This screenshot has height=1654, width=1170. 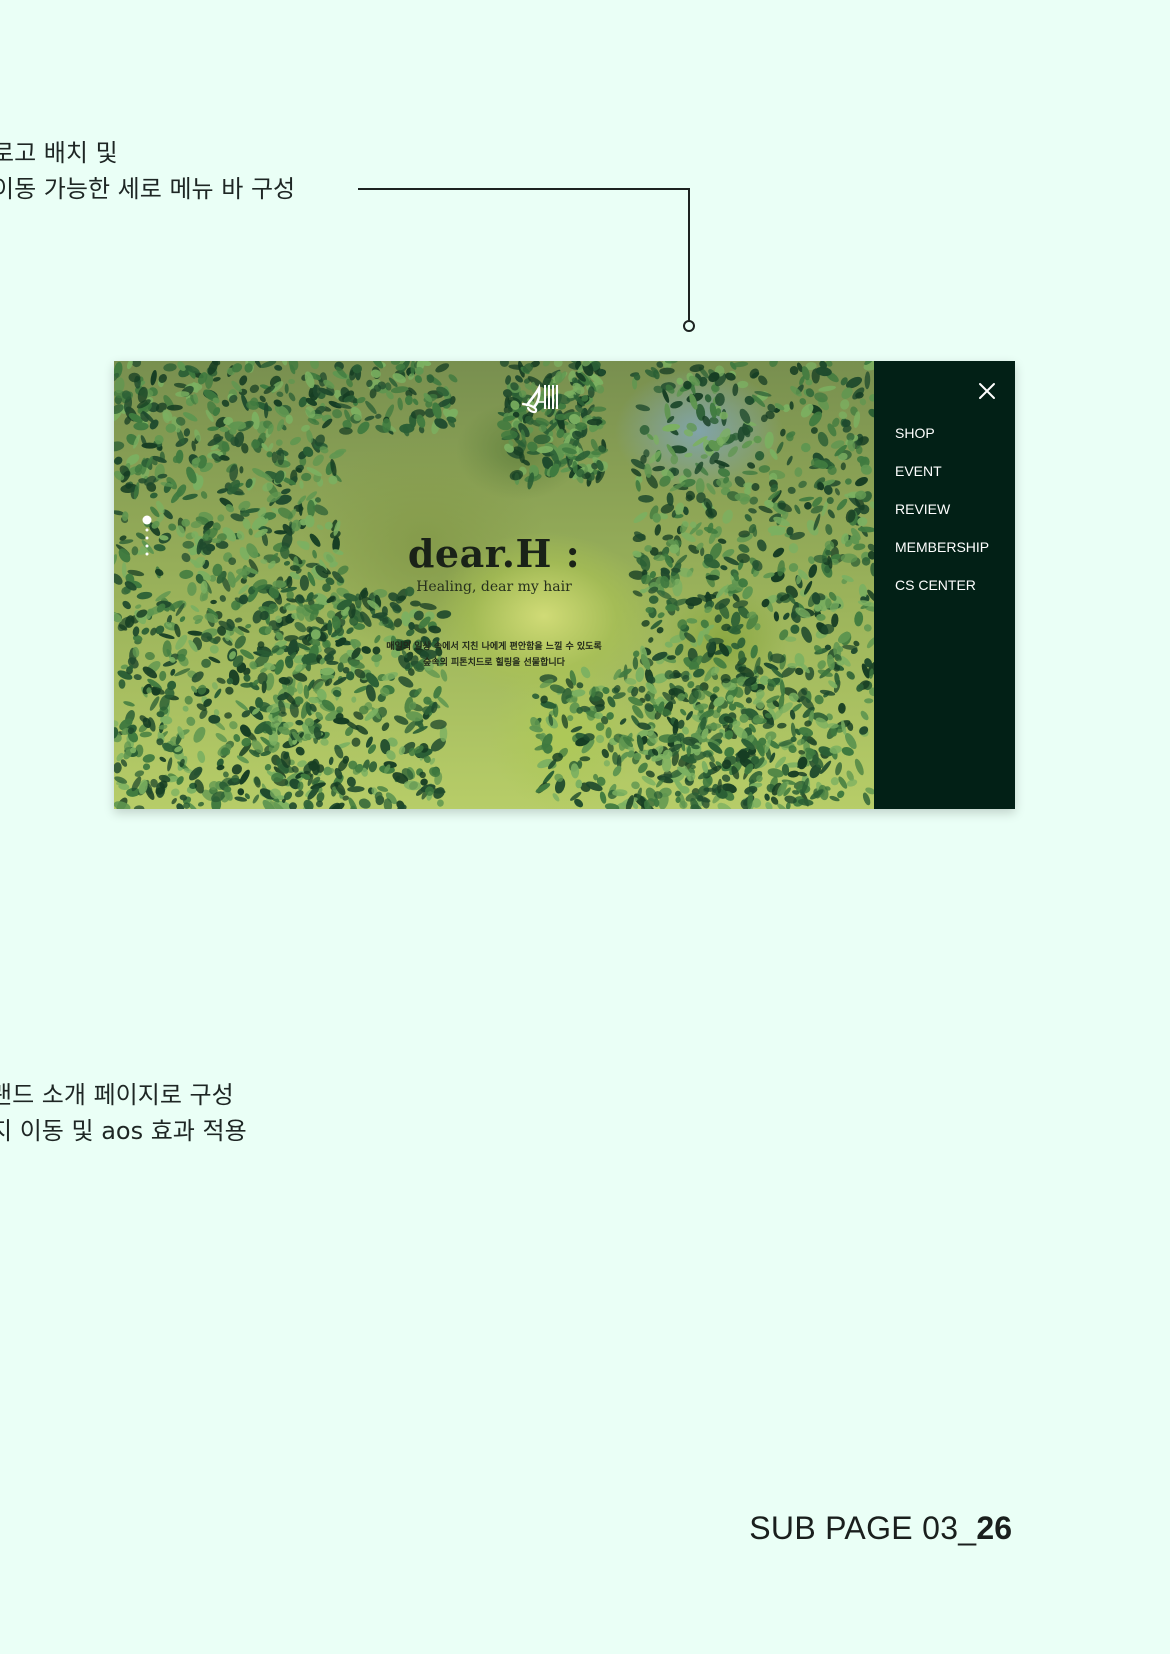 I want to click on page-number-label: SUB PAGE 03_26, so click(x=880, y=1528).